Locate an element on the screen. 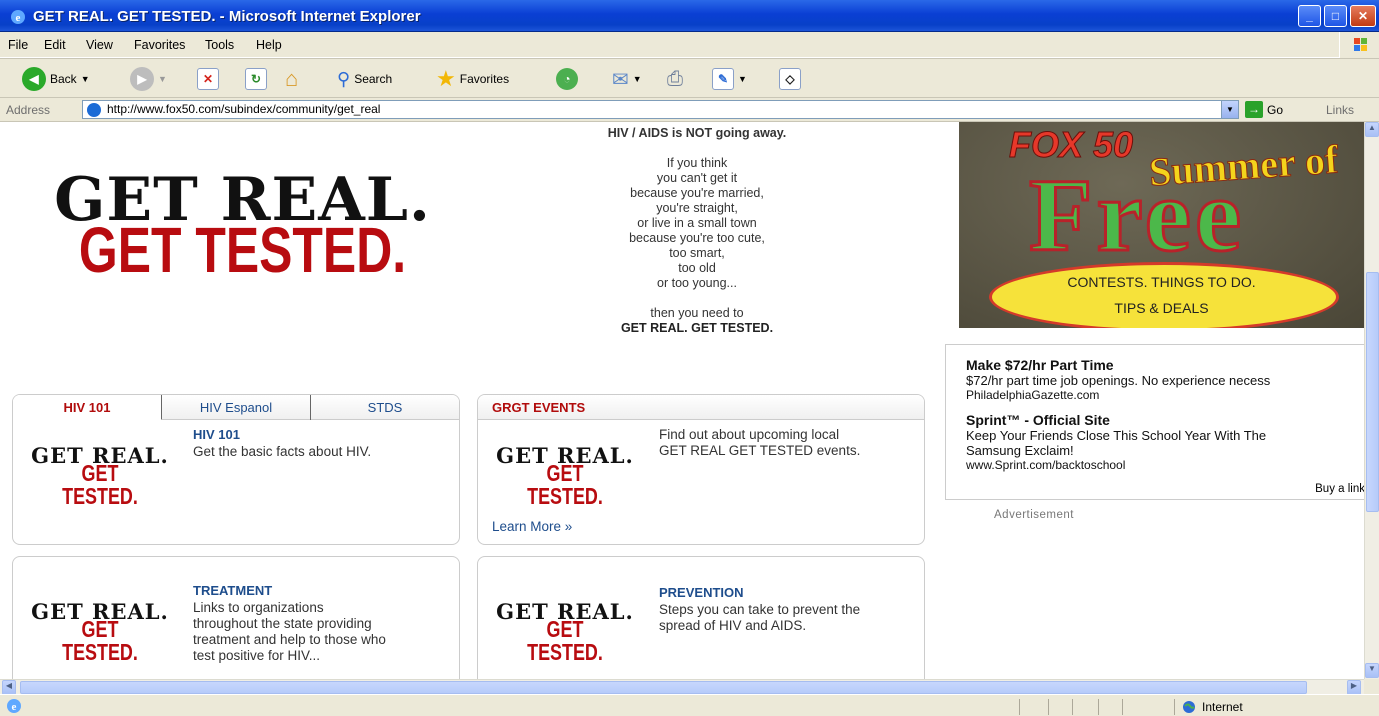 This screenshot has width=1379, height=716. treatment-line: Links to organizations is located at coordinates (258, 607).